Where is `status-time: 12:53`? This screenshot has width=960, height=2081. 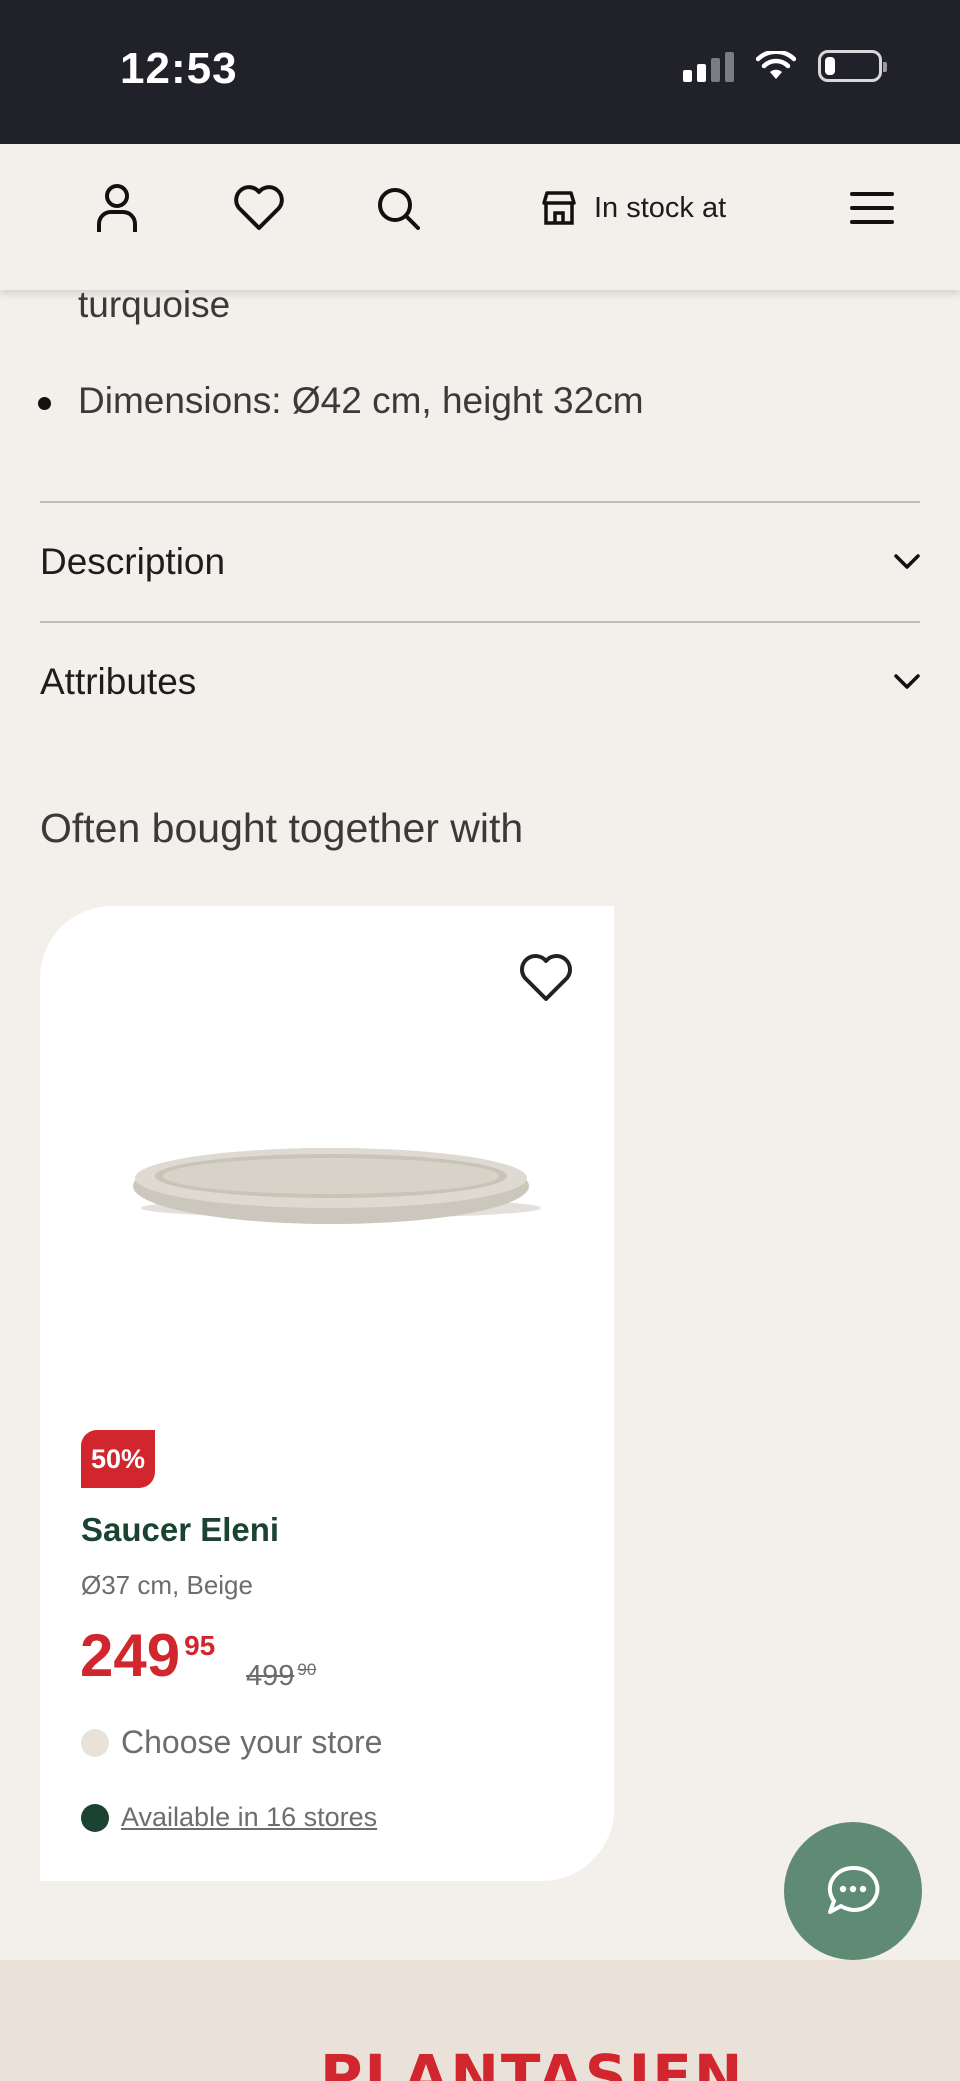
status-time: 12:53 is located at coordinates (179, 68).